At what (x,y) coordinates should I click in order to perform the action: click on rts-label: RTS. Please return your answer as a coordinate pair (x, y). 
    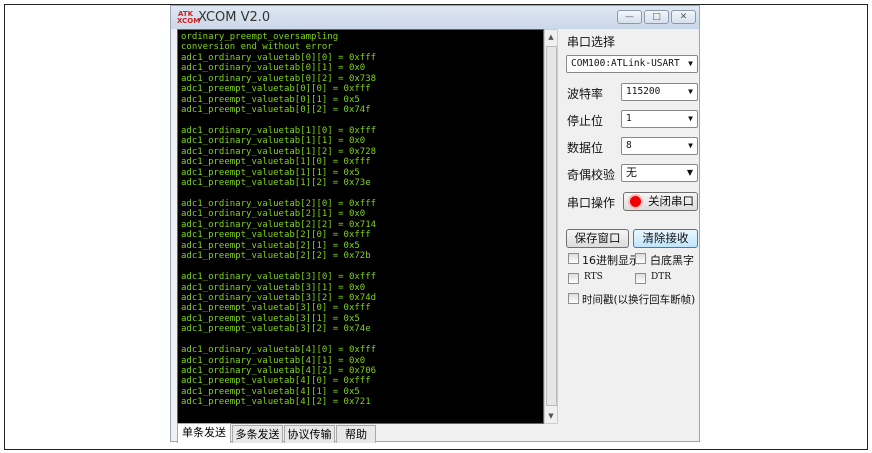
    Looking at the image, I should click on (593, 277).